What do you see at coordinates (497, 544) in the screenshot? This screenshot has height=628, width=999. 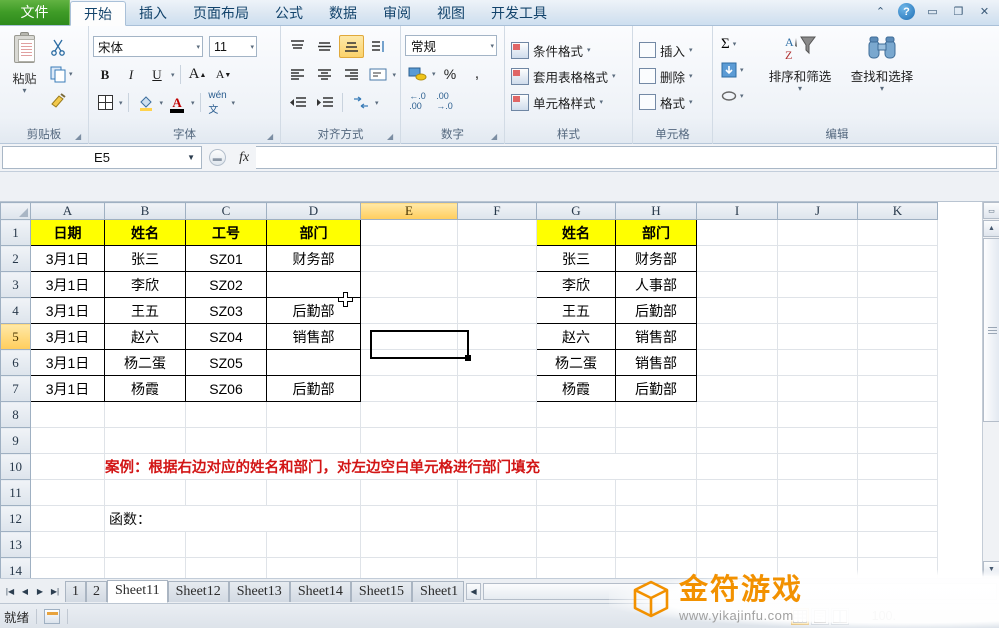 I see `cell-F13` at bounding box center [497, 544].